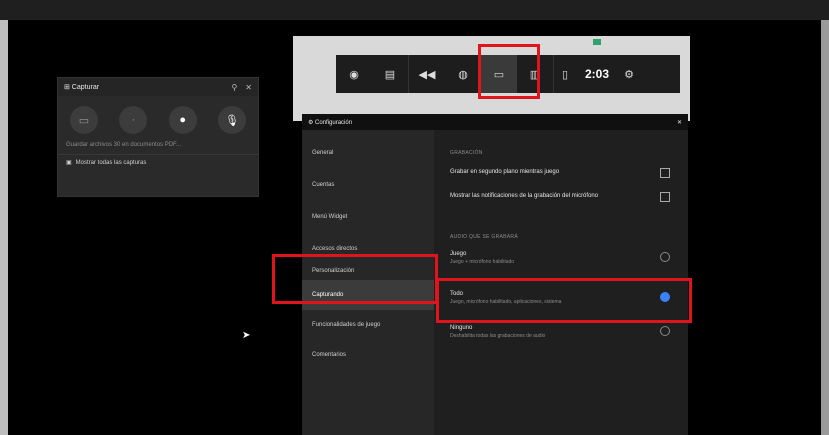 The height and width of the screenshot is (435, 829). I want to click on section-recording: GRABACIÓN, so click(466, 153).